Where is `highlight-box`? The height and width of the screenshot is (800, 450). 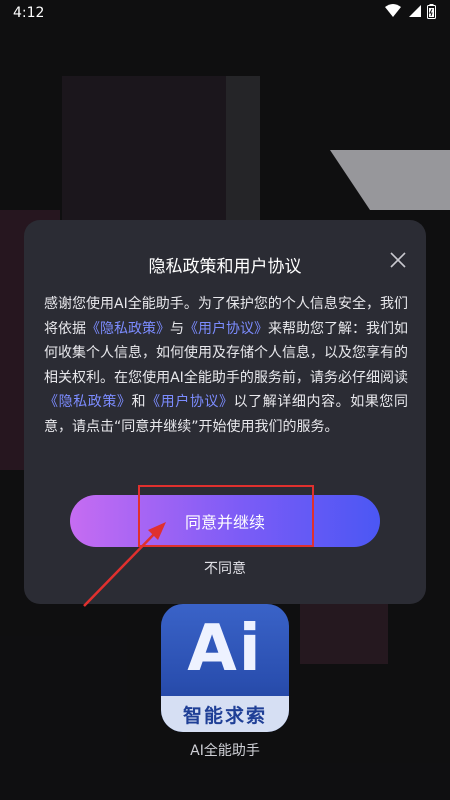
highlight-box is located at coordinates (226, 516).